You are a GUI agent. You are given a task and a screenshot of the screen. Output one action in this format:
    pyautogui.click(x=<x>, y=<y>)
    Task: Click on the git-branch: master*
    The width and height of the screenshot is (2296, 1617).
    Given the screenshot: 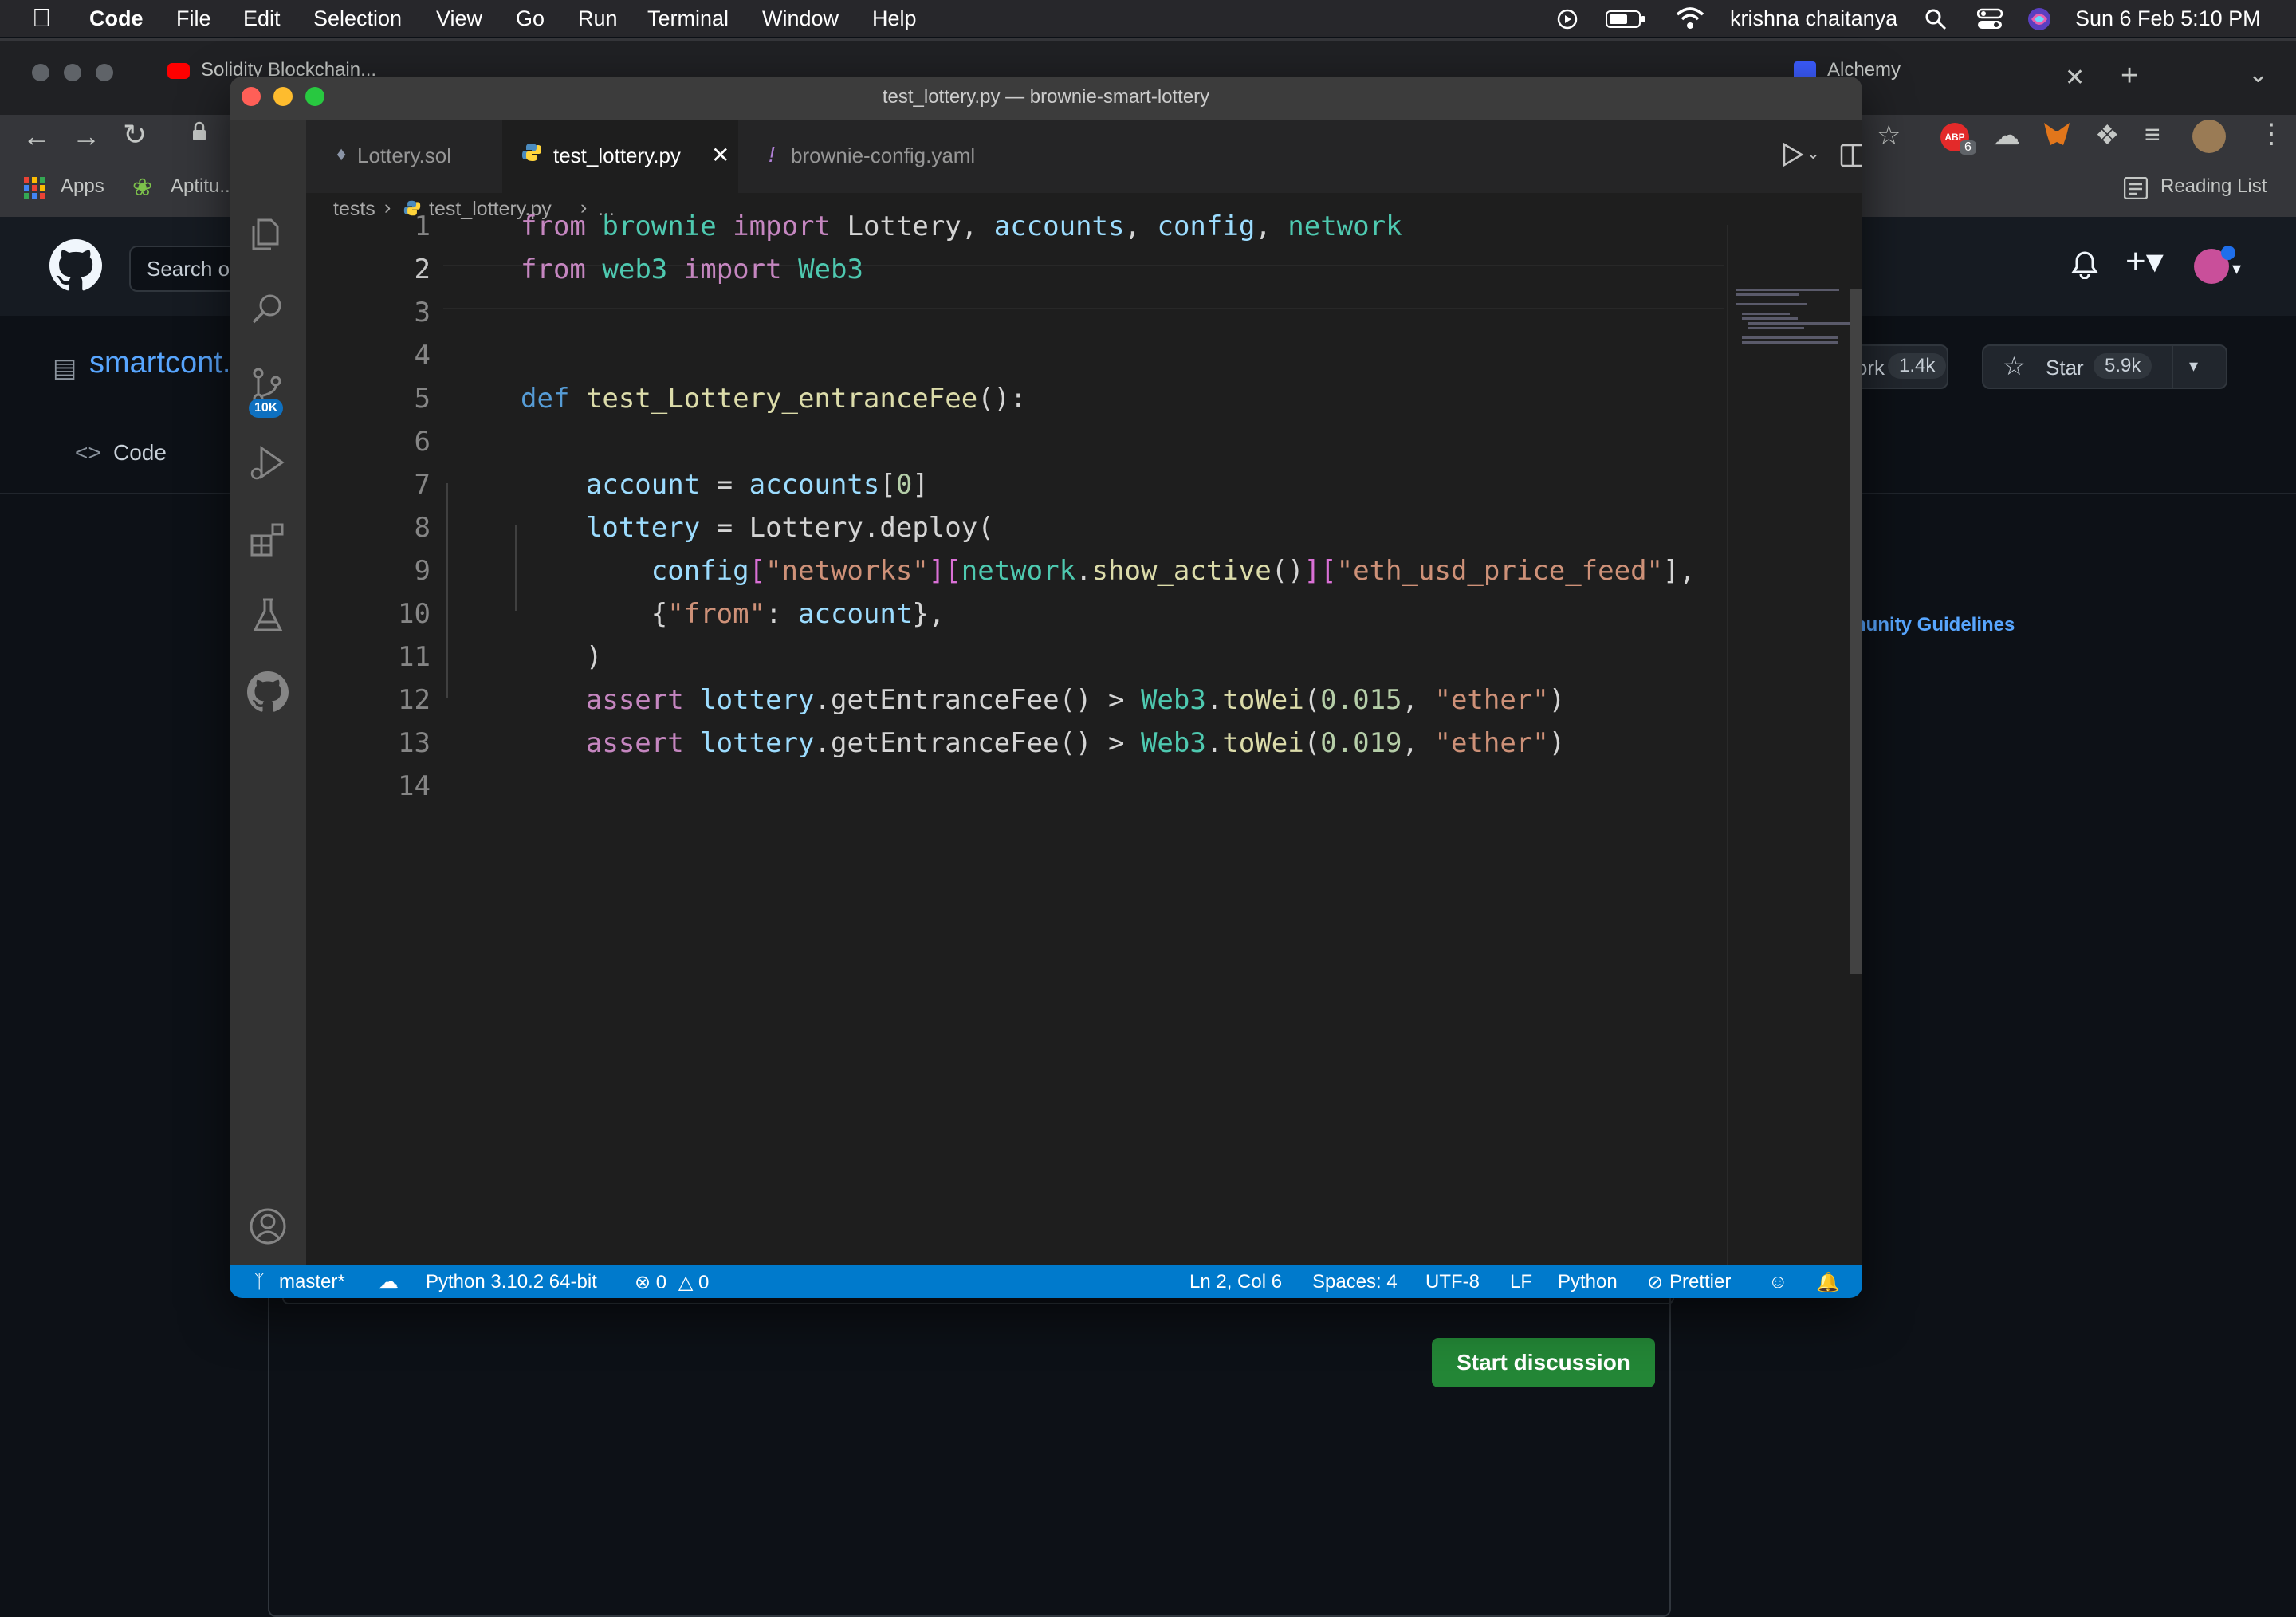 What is the action you would take?
    pyautogui.click(x=312, y=1282)
    